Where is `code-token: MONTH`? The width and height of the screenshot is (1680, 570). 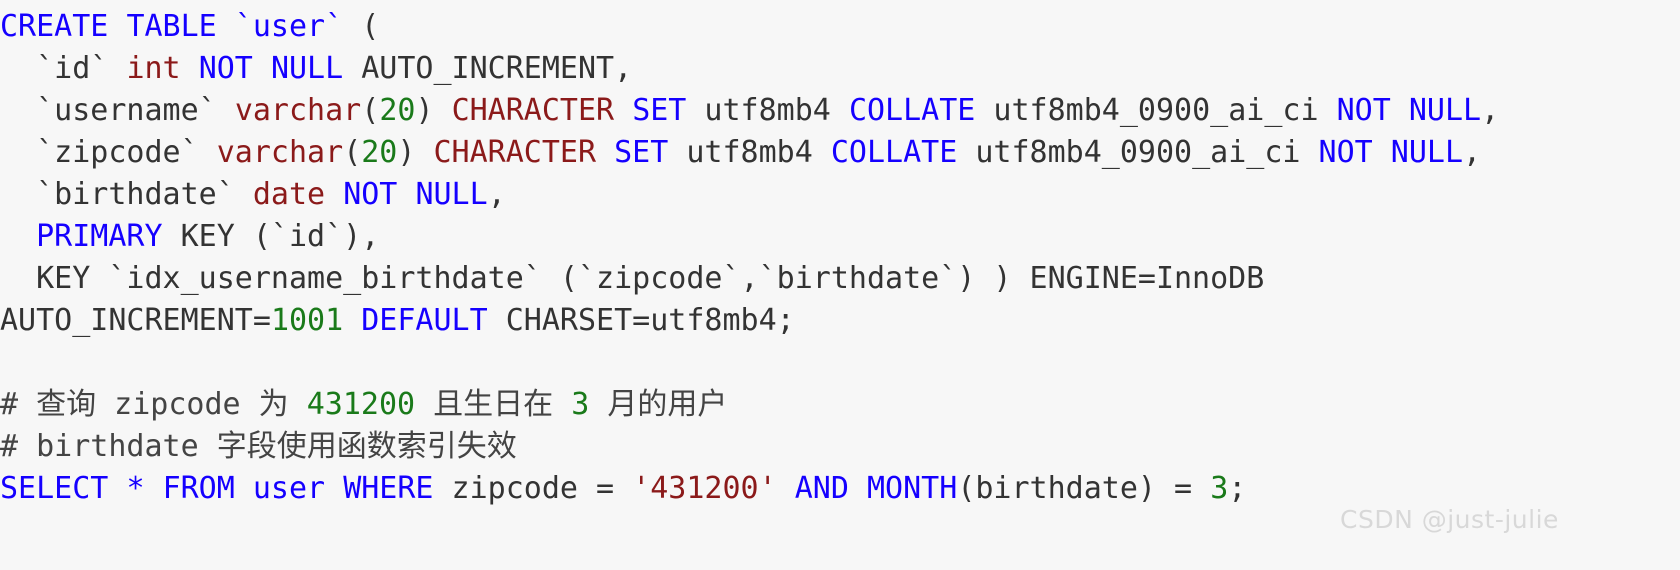
code-token: MONTH is located at coordinates (912, 488).